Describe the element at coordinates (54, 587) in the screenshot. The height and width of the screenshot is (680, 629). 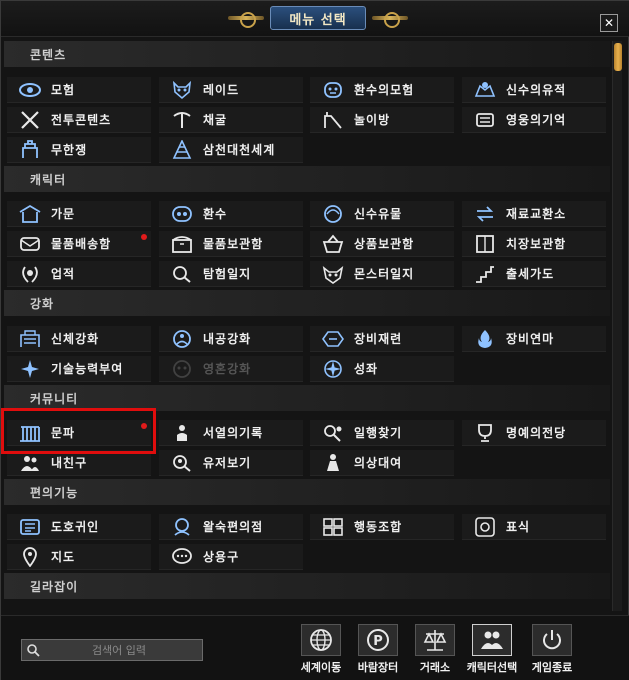
I see `category-label: 길라잡이` at that location.